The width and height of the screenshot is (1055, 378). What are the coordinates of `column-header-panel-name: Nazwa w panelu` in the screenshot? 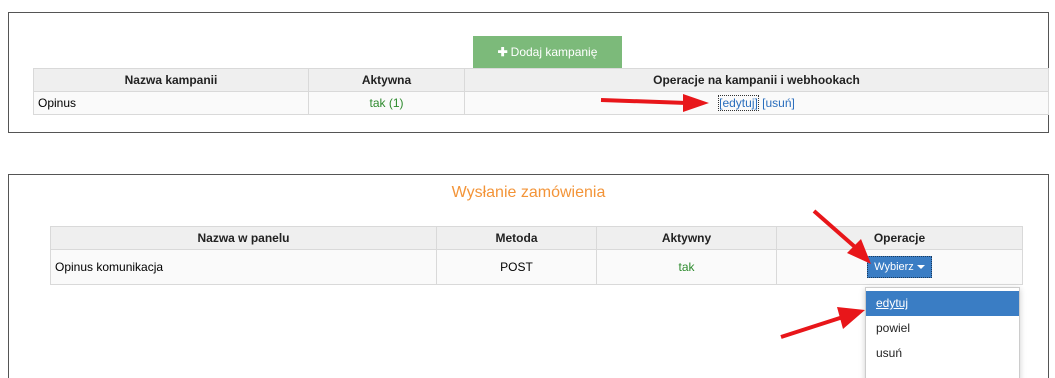 It's located at (243, 238).